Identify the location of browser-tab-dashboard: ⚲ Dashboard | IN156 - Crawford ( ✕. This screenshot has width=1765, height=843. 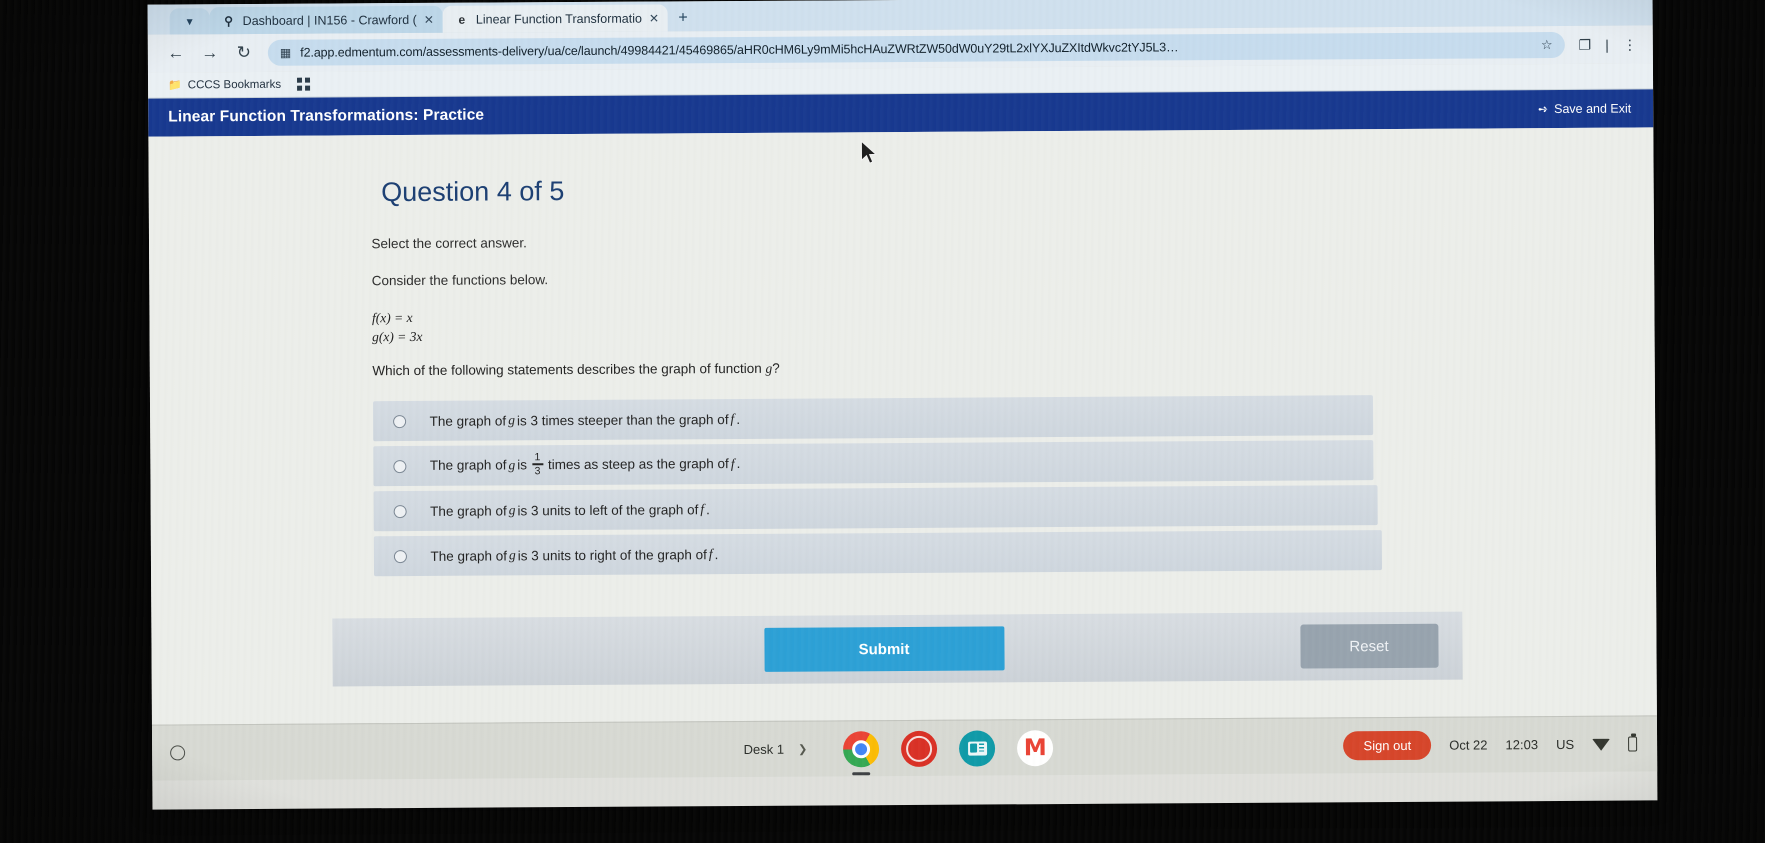
(326, 20).